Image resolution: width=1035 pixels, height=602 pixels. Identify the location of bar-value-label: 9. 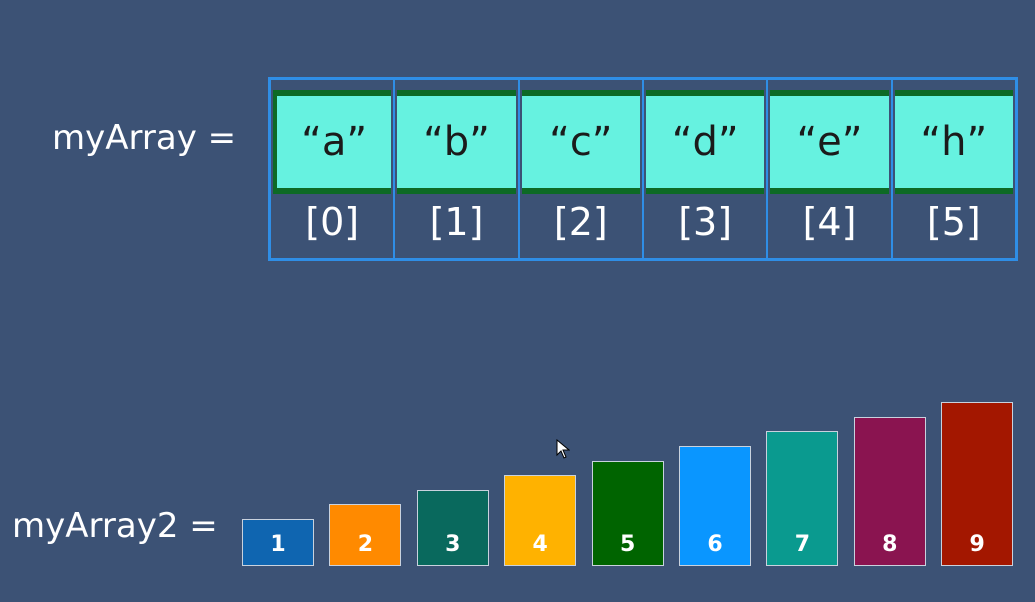
(977, 544).